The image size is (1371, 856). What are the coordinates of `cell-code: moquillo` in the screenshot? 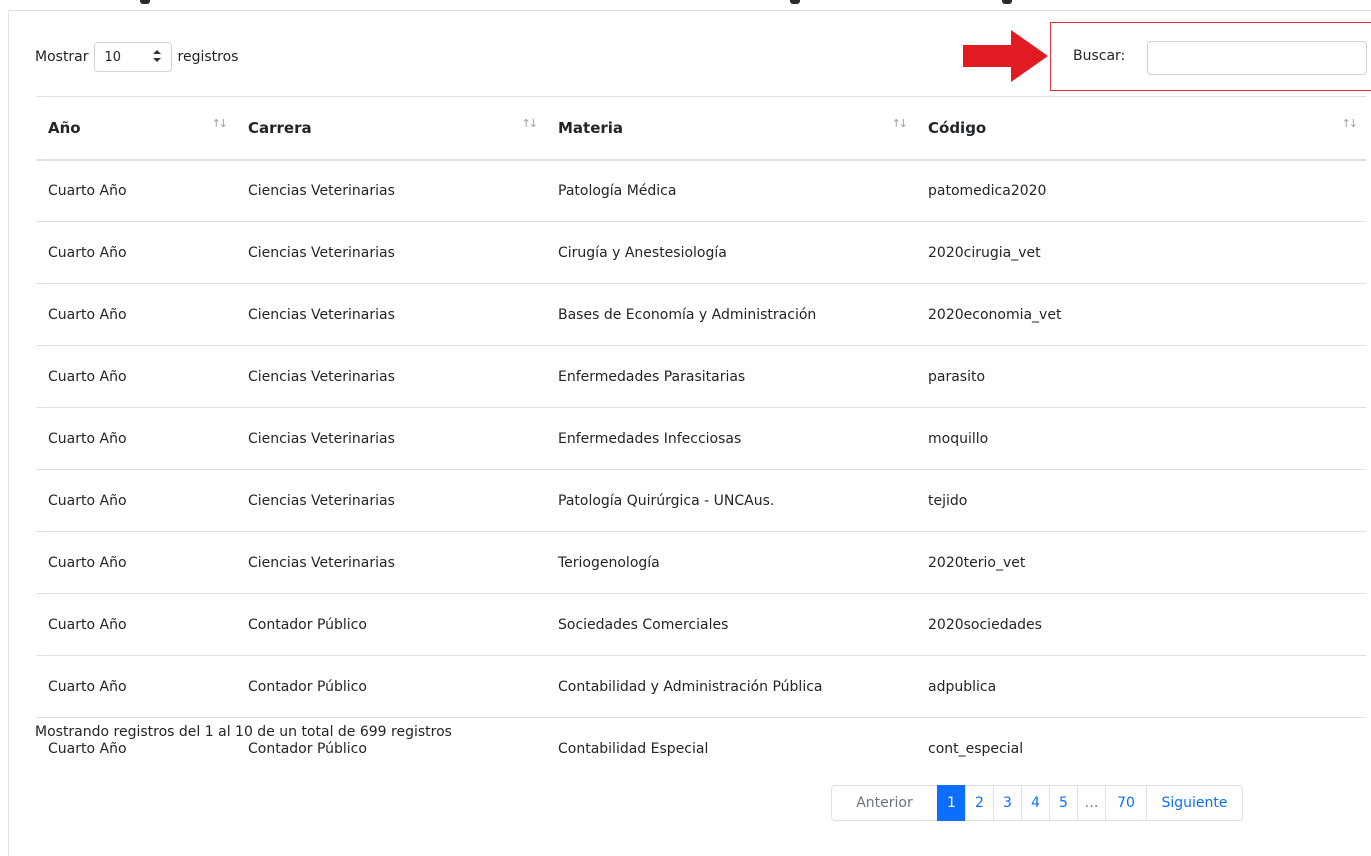 It's located at (1141, 438).